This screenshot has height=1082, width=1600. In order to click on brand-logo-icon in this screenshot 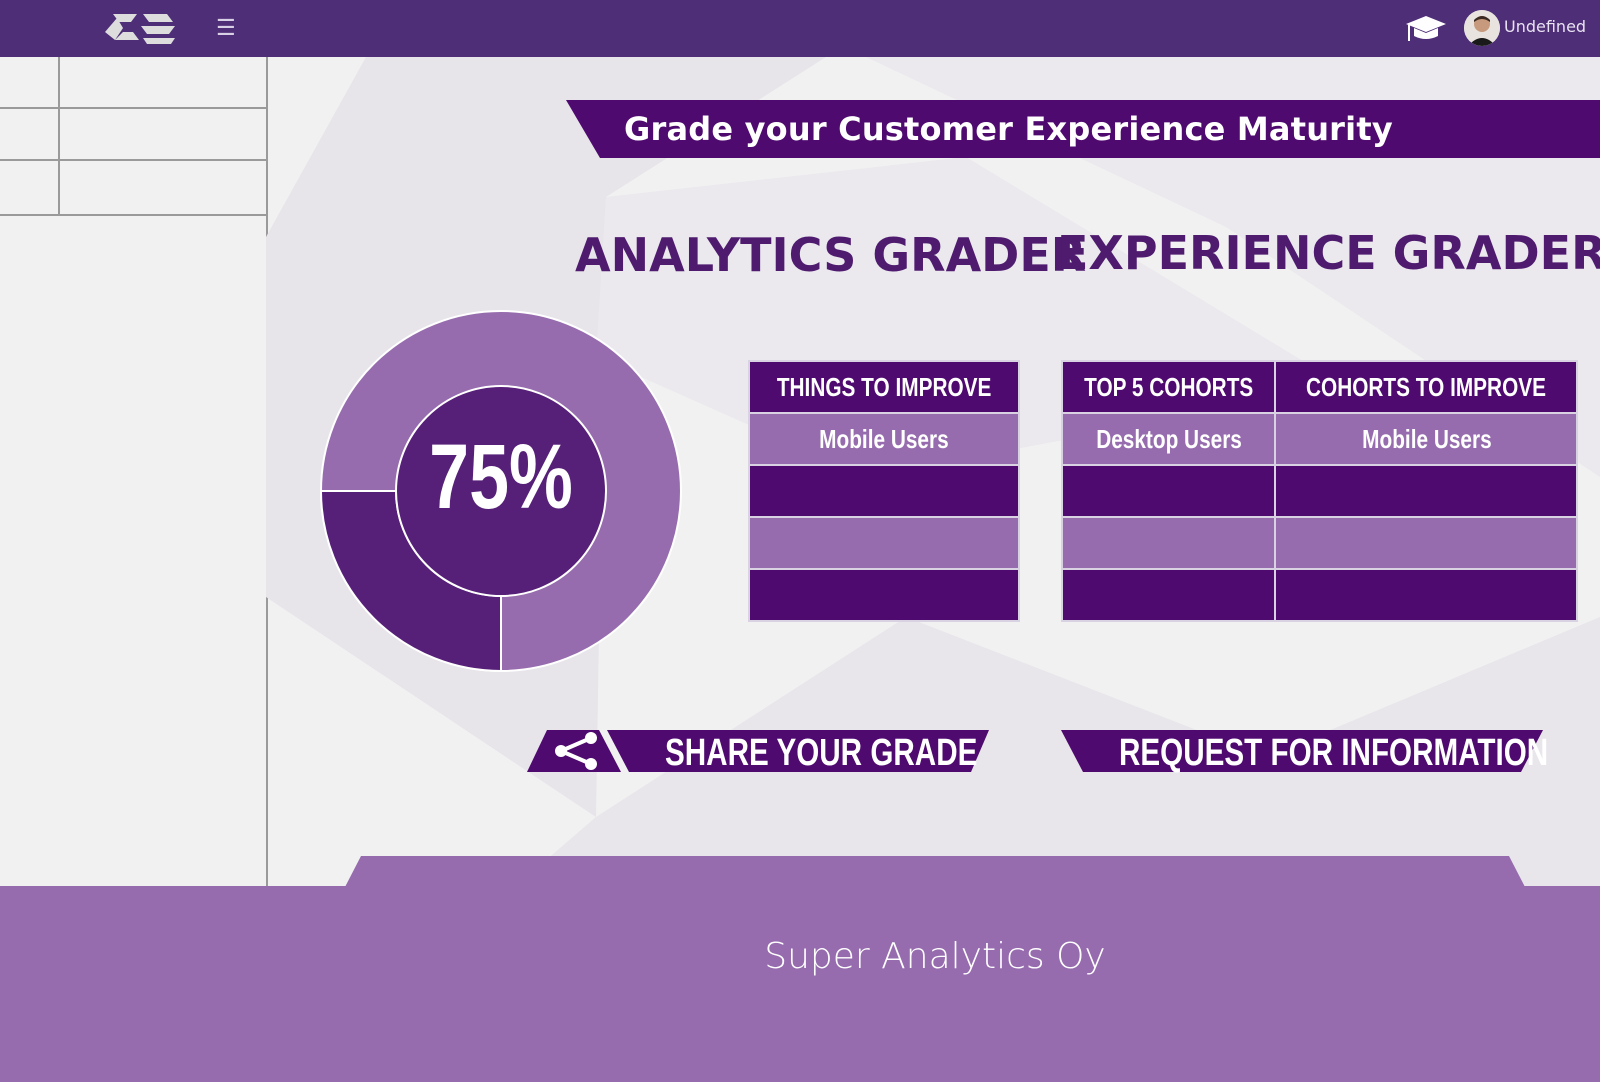, I will do `click(140, 28)`.